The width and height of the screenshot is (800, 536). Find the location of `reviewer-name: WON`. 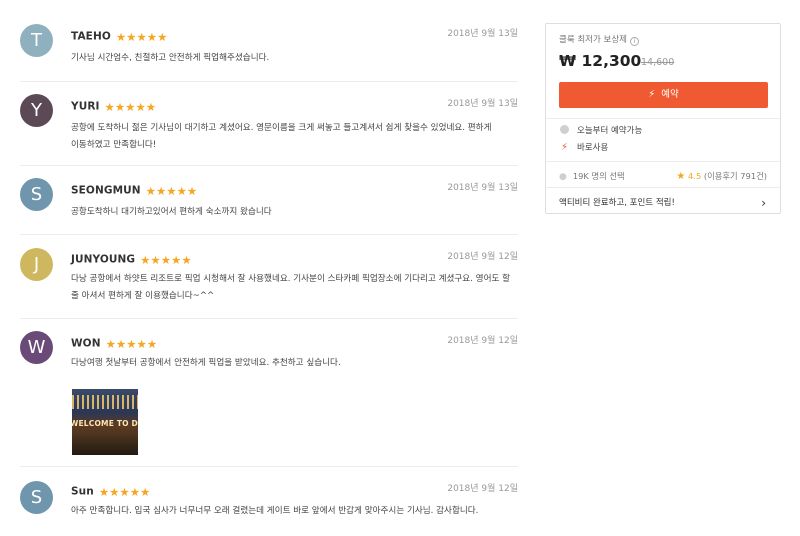

reviewer-name: WON is located at coordinates (86, 343).